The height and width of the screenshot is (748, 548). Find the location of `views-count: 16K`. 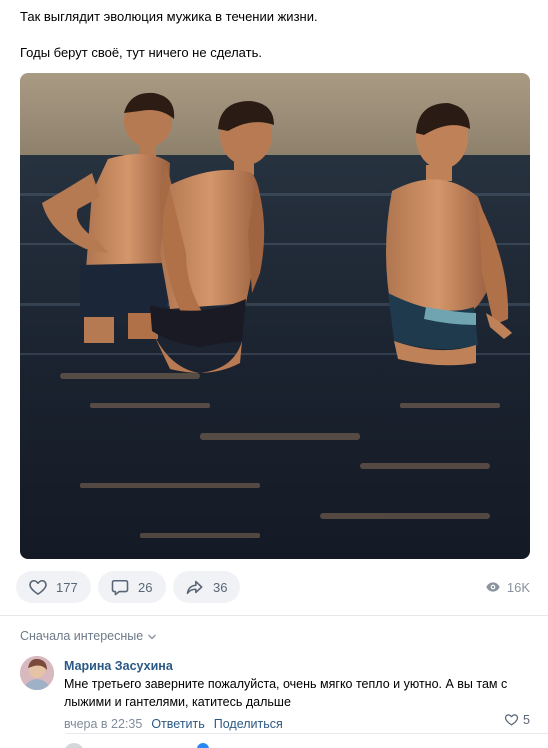

views-count: 16K is located at coordinates (518, 587).